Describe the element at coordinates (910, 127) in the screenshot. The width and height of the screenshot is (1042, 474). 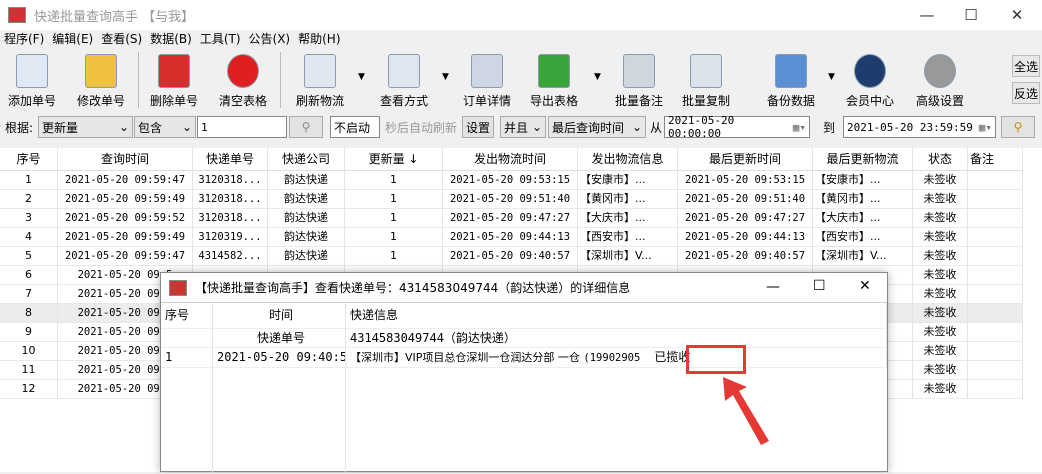
I see `to-date-value: 2021-05-20 23:59:59` at that location.